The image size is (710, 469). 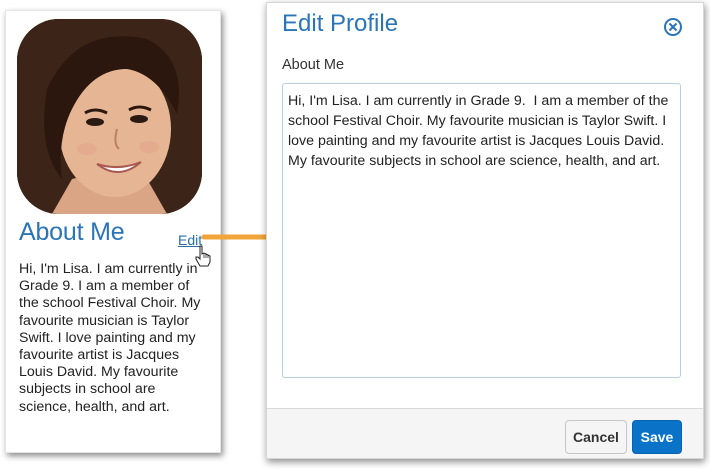 I want to click on cancel-button: Cancel, so click(x=596, y=437).